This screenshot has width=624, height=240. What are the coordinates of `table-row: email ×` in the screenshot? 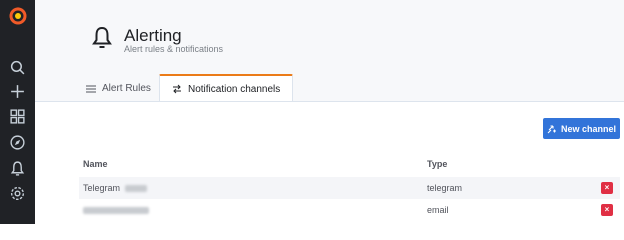 It's located at (349, 210).